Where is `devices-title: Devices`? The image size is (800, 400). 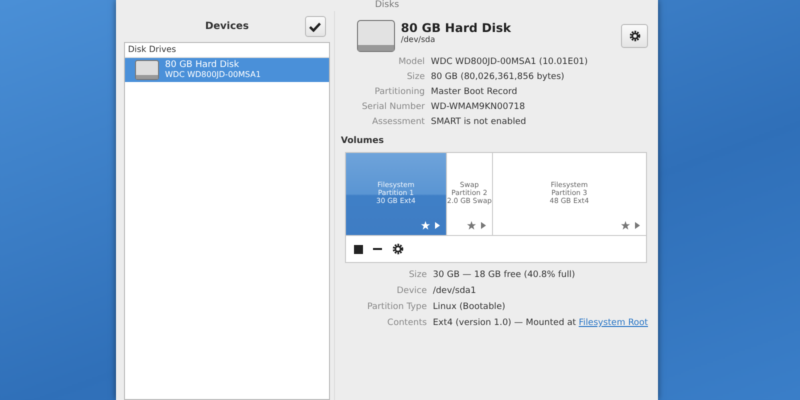
devices-title: Devices is located at coordinates (227, 26).